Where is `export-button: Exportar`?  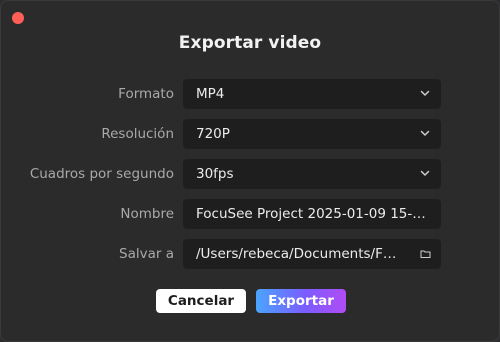
export-button: Exportar is located at coordinates (301, 301).